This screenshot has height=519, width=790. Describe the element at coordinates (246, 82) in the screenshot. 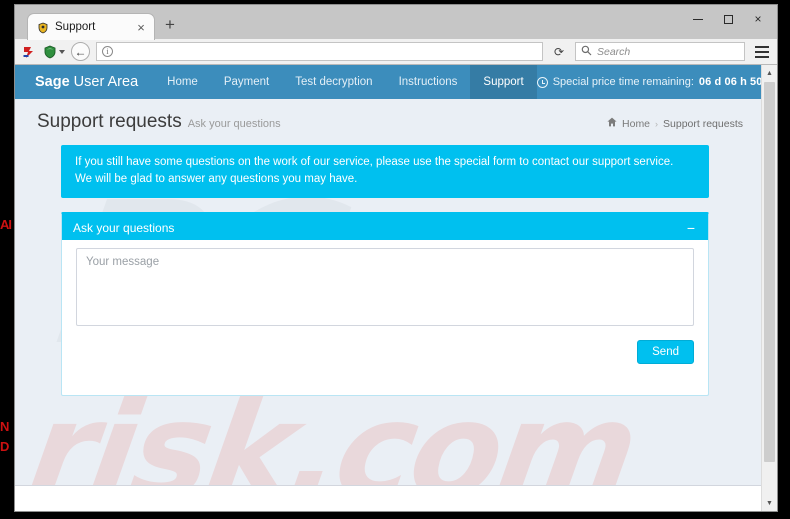

I see `nav-item-payment: Payment` at that location.